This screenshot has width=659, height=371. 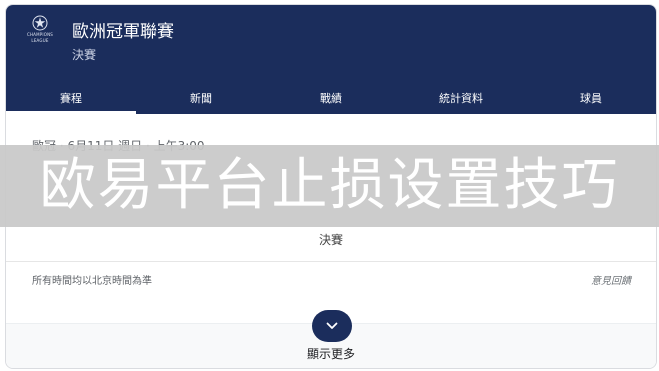 What do you see at coordinates (611, 282) in the screenshot?
I see `feedback-link: 意見回饋` at bounding box center [611, 282].